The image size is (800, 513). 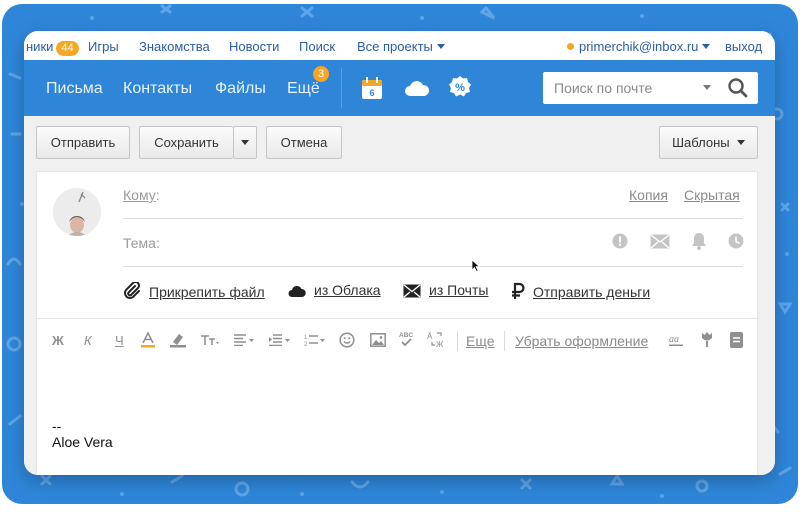 What do you see at coordinates (317, 46) in the screenshot?
I see `portal-item-search: Поиск` at bounding box center [317, 46].